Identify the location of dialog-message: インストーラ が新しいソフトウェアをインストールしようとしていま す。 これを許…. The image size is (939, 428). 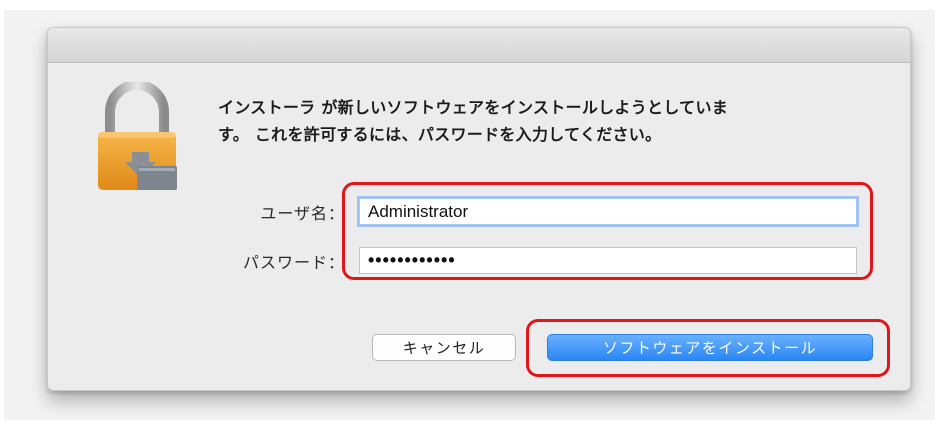
(543, 121).